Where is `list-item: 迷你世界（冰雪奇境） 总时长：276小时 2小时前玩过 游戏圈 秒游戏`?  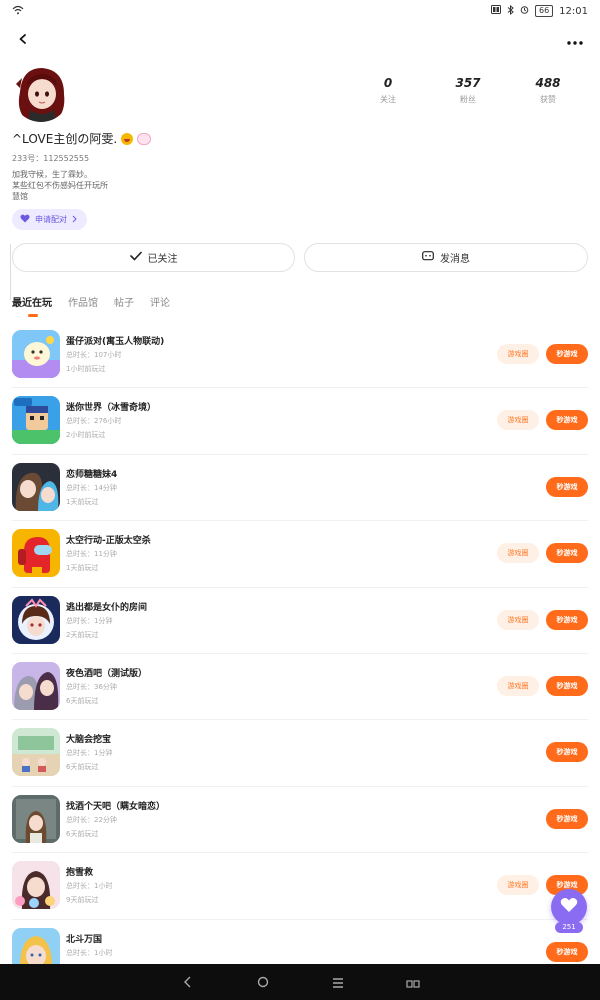
list-item: 迷你世界（冰雪奇境） 总时长：276小时 2小时前玩过 游戏圈 秒游戏 is located at coordinates (300, 421).